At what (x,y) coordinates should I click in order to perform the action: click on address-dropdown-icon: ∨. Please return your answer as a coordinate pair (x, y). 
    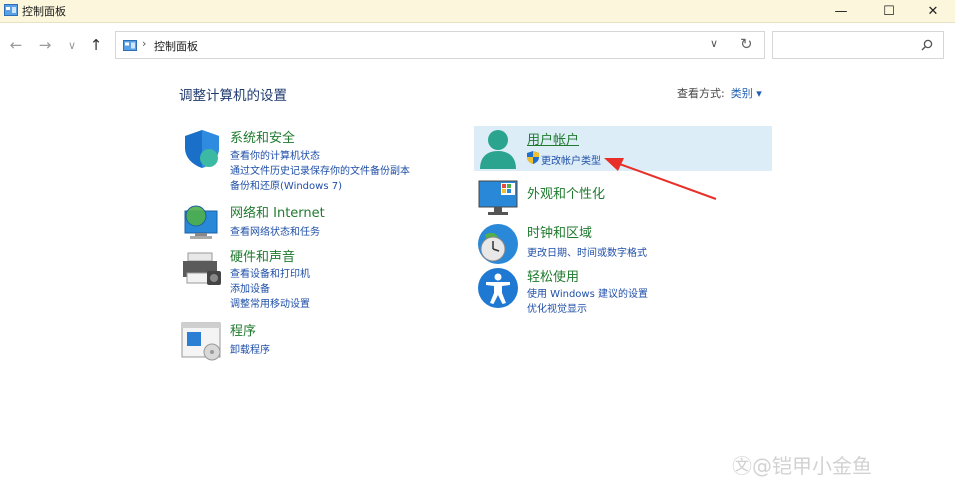
    Looking at the image, I should click on (714, 43).